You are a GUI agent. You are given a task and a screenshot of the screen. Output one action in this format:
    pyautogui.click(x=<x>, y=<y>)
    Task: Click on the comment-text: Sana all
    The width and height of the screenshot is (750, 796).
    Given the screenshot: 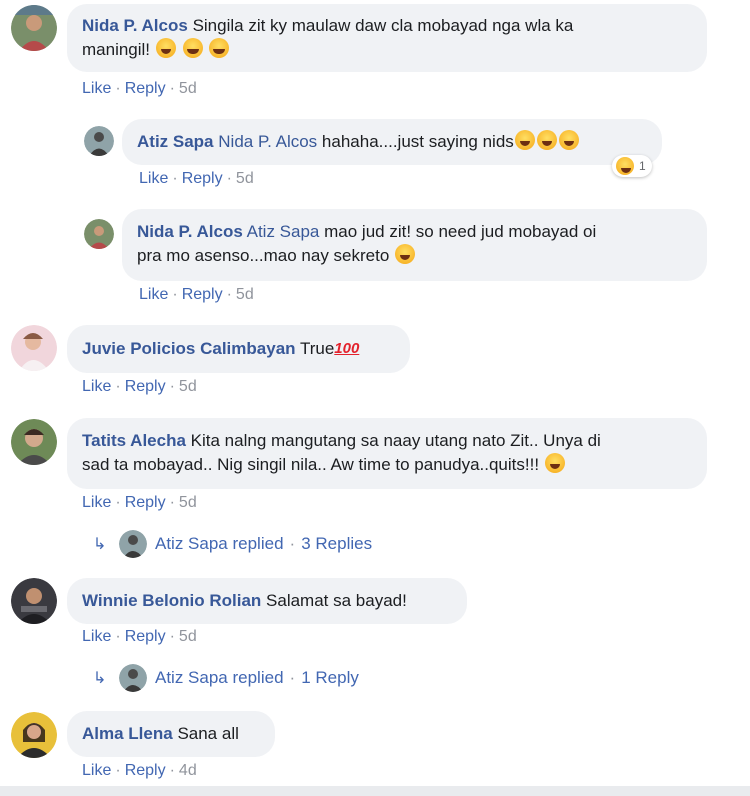 What is the action you would take?
    pyautogui.click(x=208, y=733)
    